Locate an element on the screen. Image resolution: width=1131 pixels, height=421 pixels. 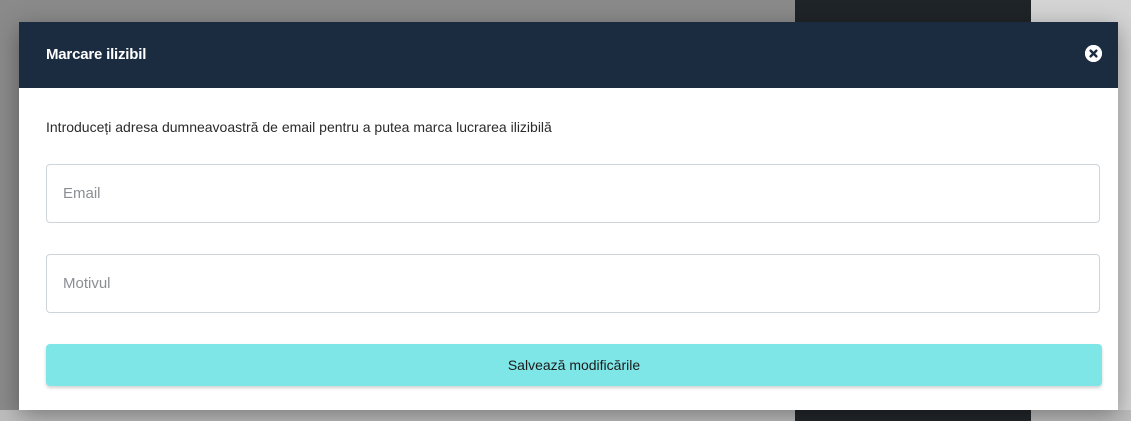
email-field is located at coordinates (573, 193).